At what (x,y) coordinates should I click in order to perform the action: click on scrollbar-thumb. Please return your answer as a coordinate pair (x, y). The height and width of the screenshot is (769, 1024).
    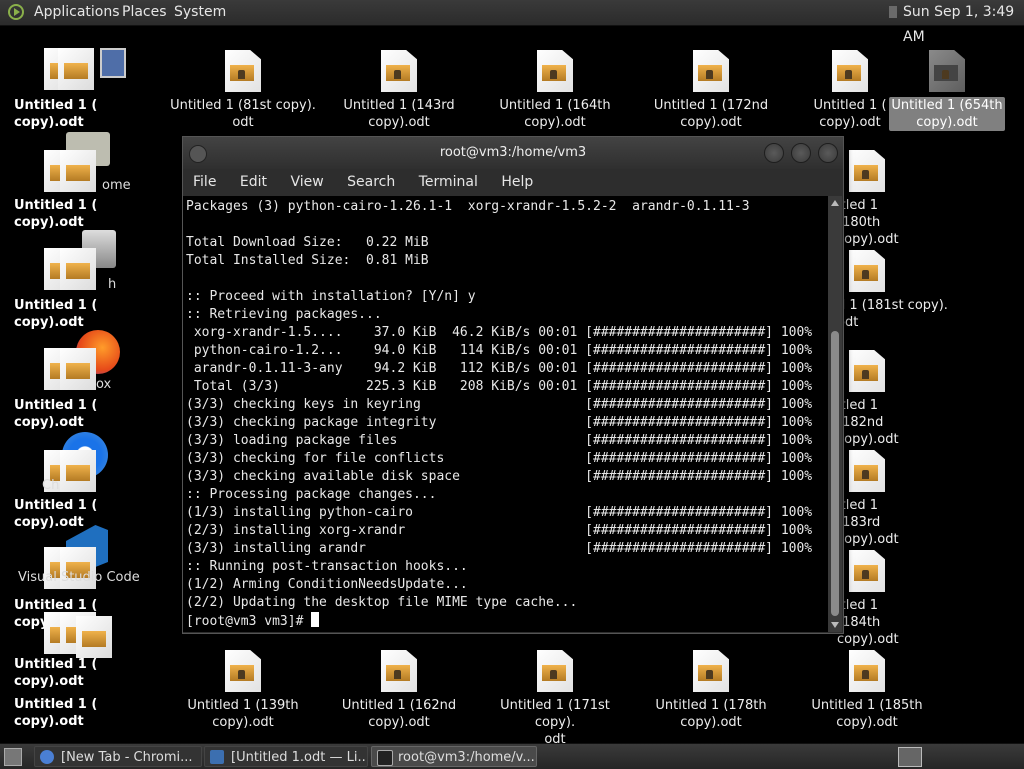
    Looking at the image, I should click on (835, 473).